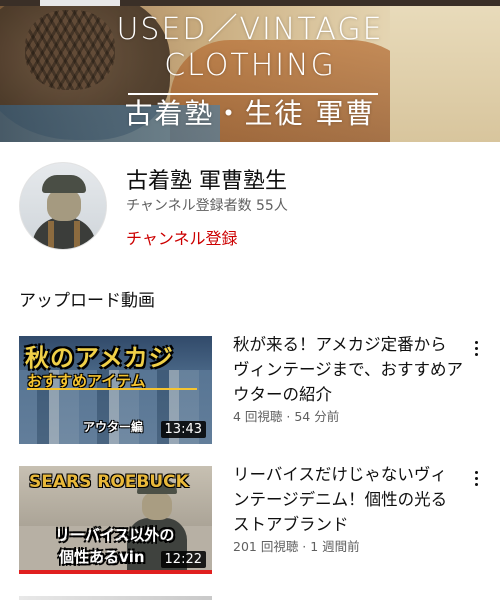 The width and height of the screenshot is (500, 600). What do you see at coordinates (286, 416) in the screenshot?
I see `video-meta: 4 回視聴 · 54 分前` at bounding box center [286, 416].